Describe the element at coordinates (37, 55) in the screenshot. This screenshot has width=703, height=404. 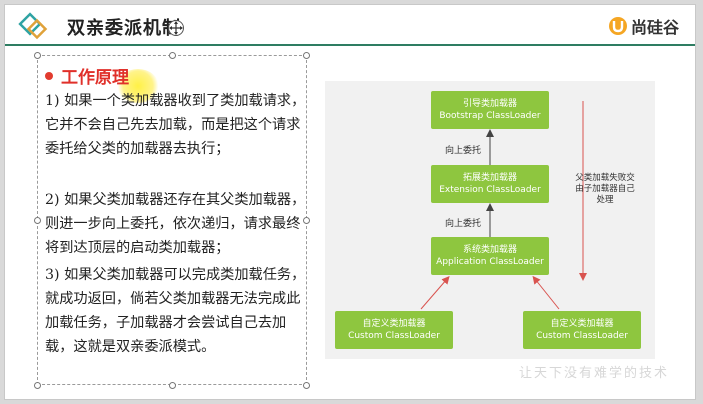
I see `resize-handle-top-left` at that location.